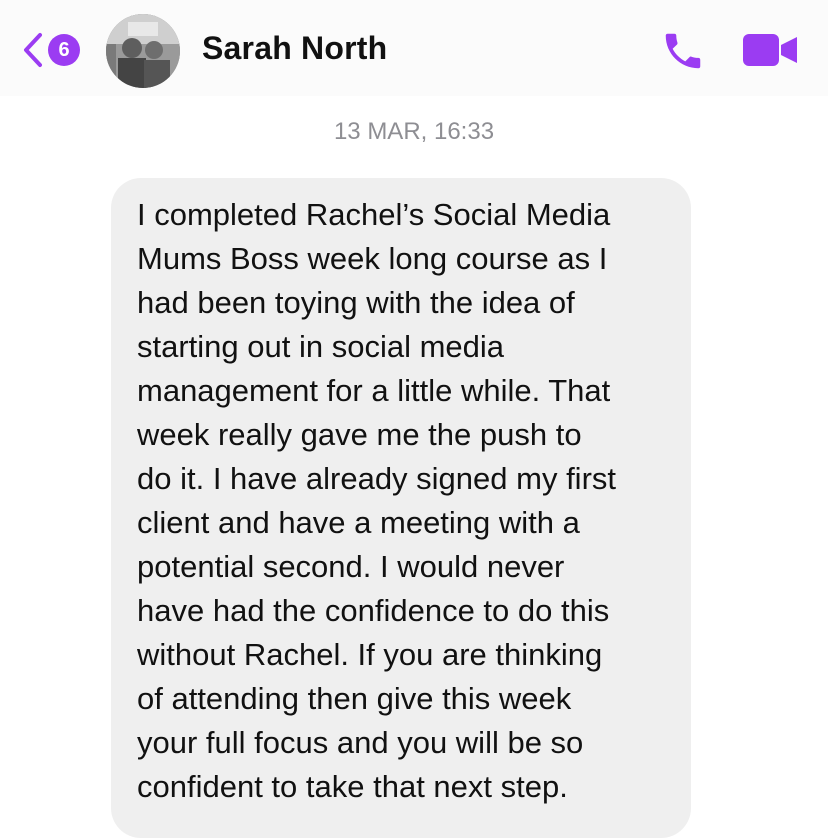 This screenshot has width=828, height=838. I want to click on message-line: without Rachel. If you are thinking, so click(370, 654).